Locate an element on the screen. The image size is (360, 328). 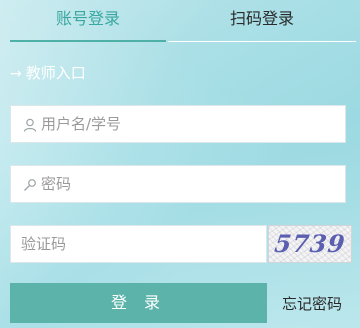
captcha-image: 5739 is located at coordinates (310, 244).